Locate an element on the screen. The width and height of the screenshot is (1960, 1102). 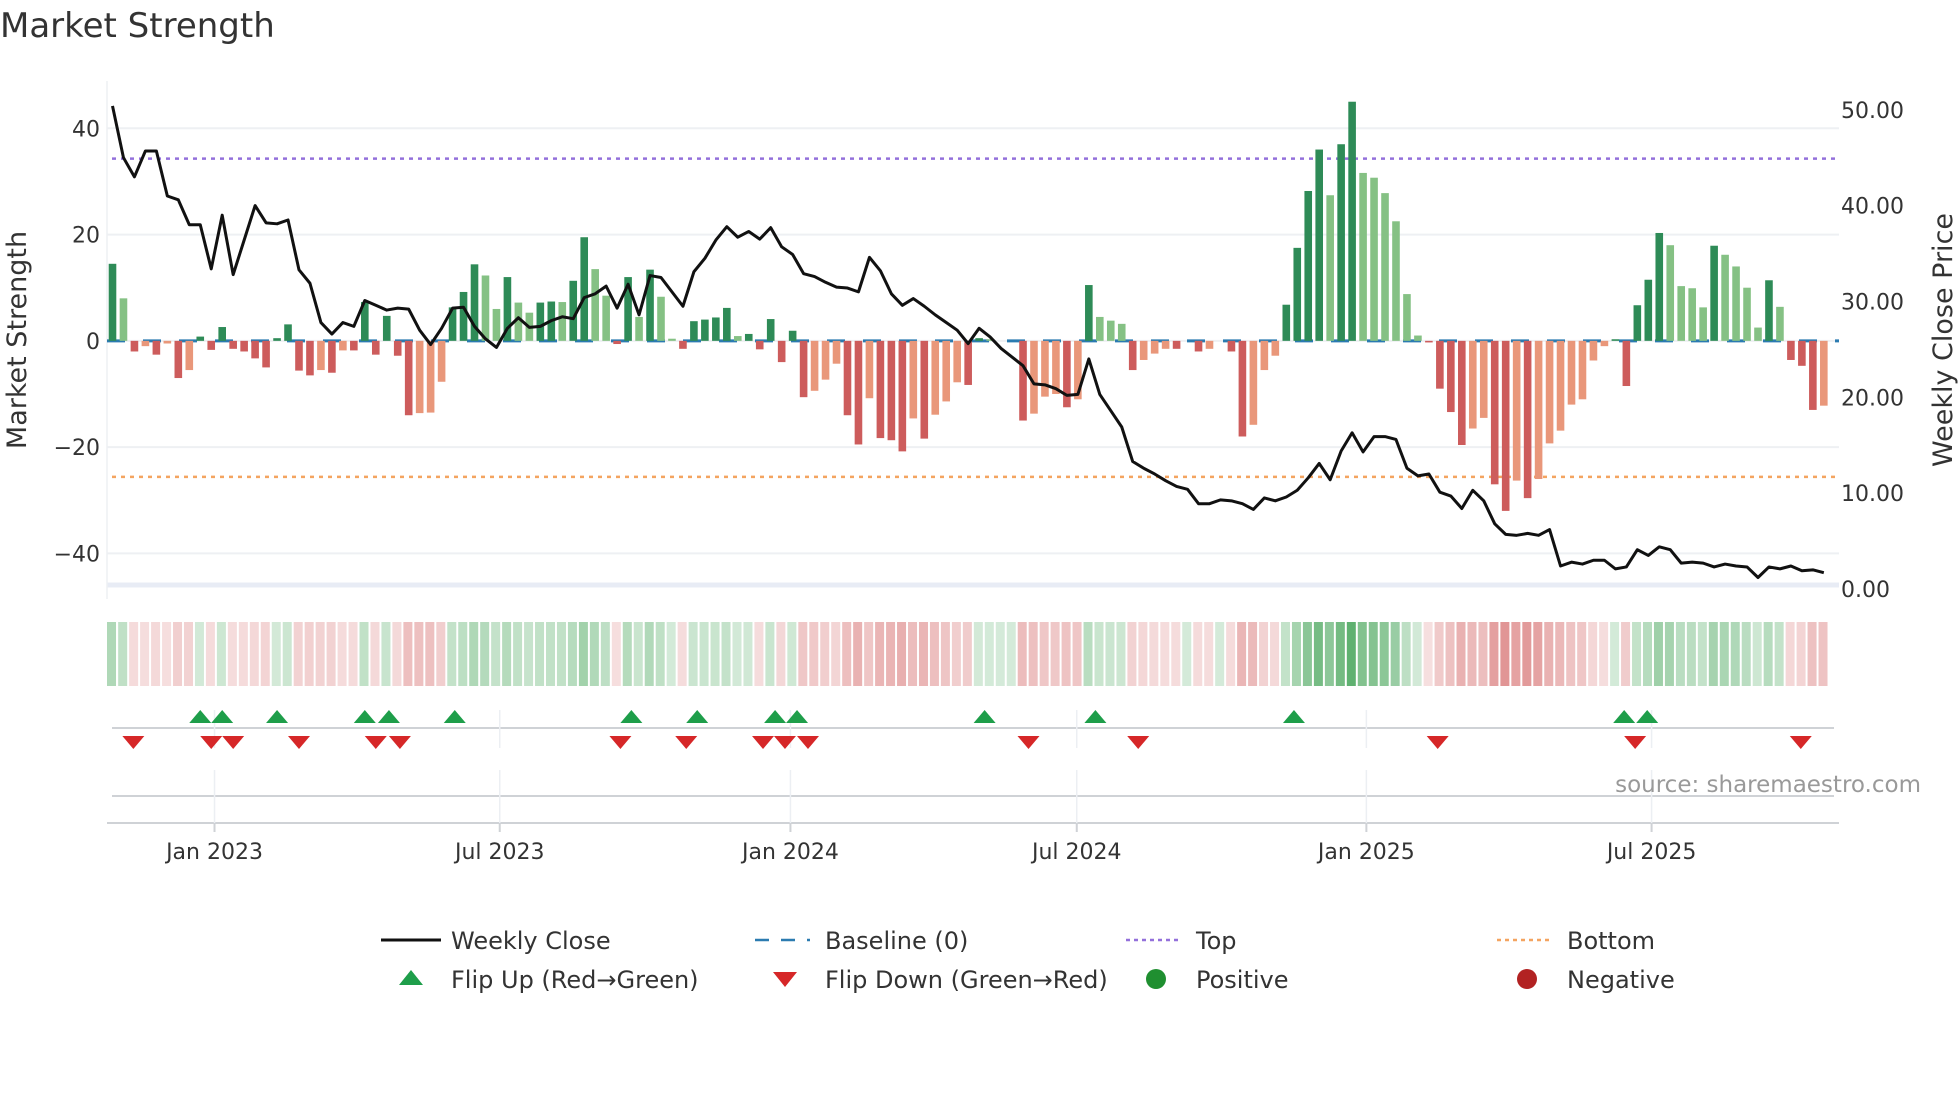
legend-label: Top is located at coordinates (1216, 941).